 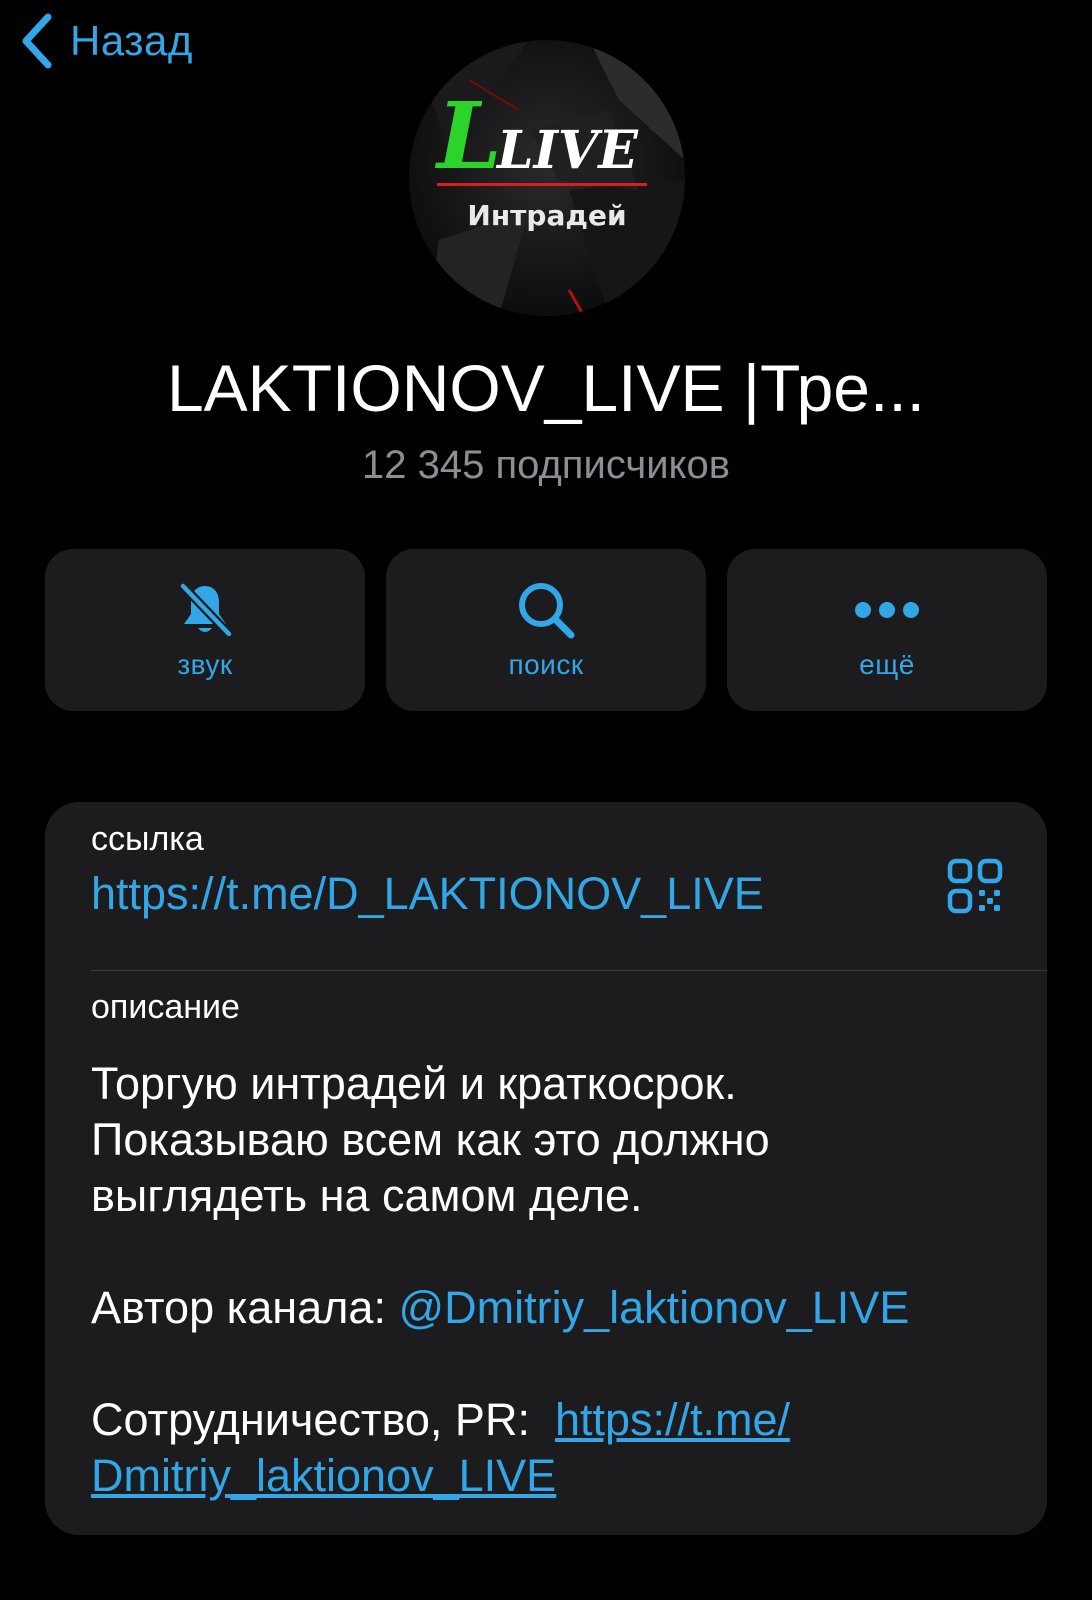 I want to click on description-label: описание, so click(x=165, y=1007).